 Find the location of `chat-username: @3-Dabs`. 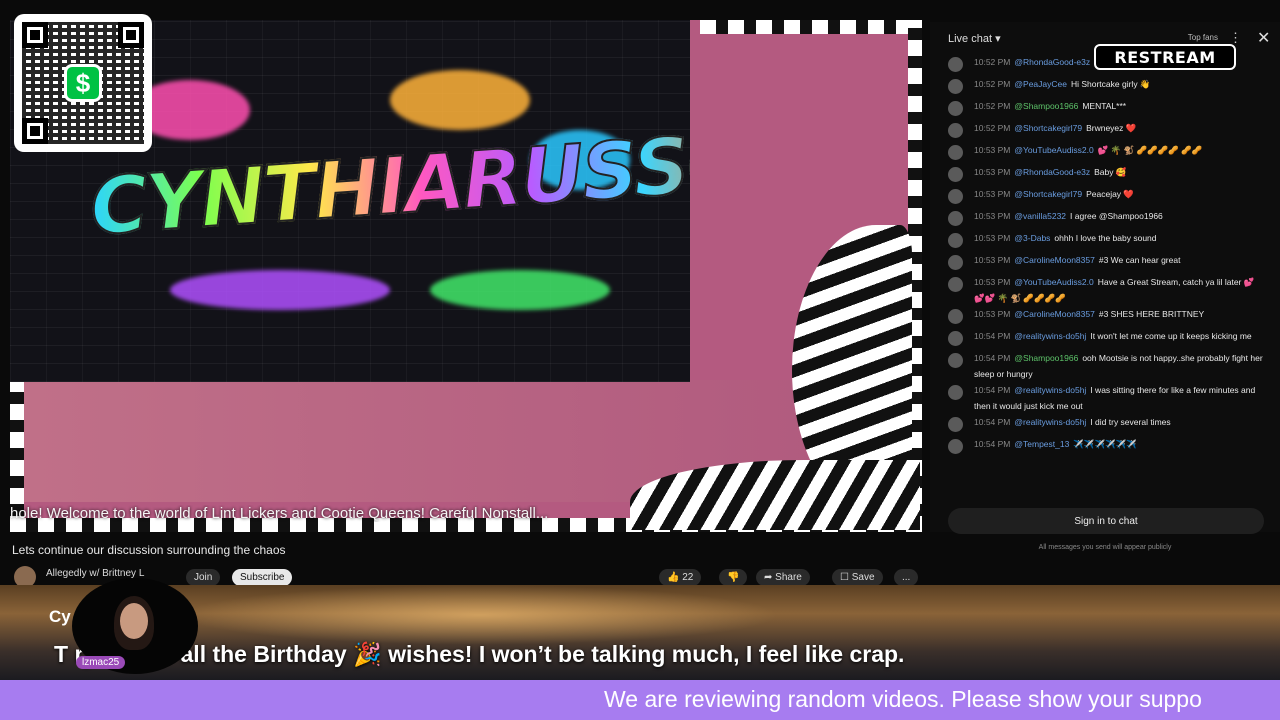

chat-username: @3-Dabs is located at coordinates (1032, 238).